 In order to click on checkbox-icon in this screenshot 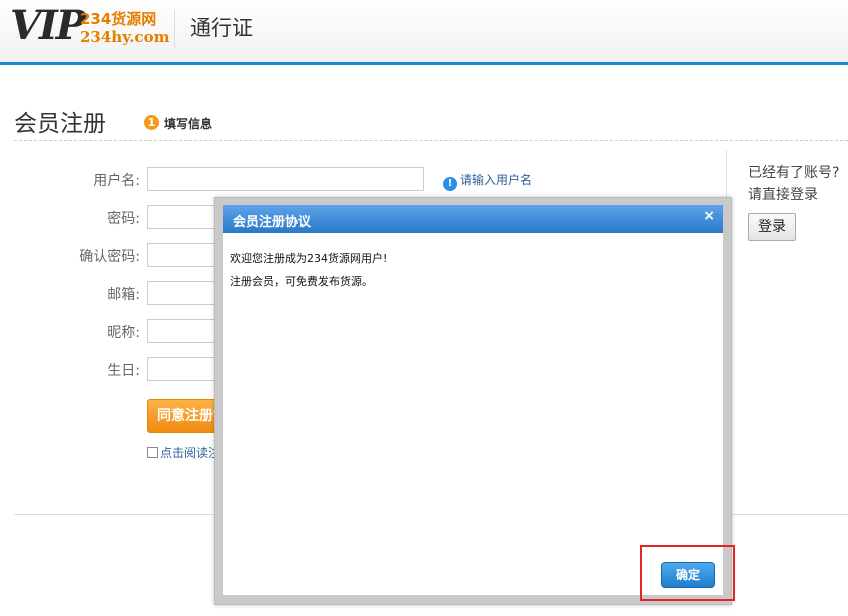, I will do `click(152, 452)`.